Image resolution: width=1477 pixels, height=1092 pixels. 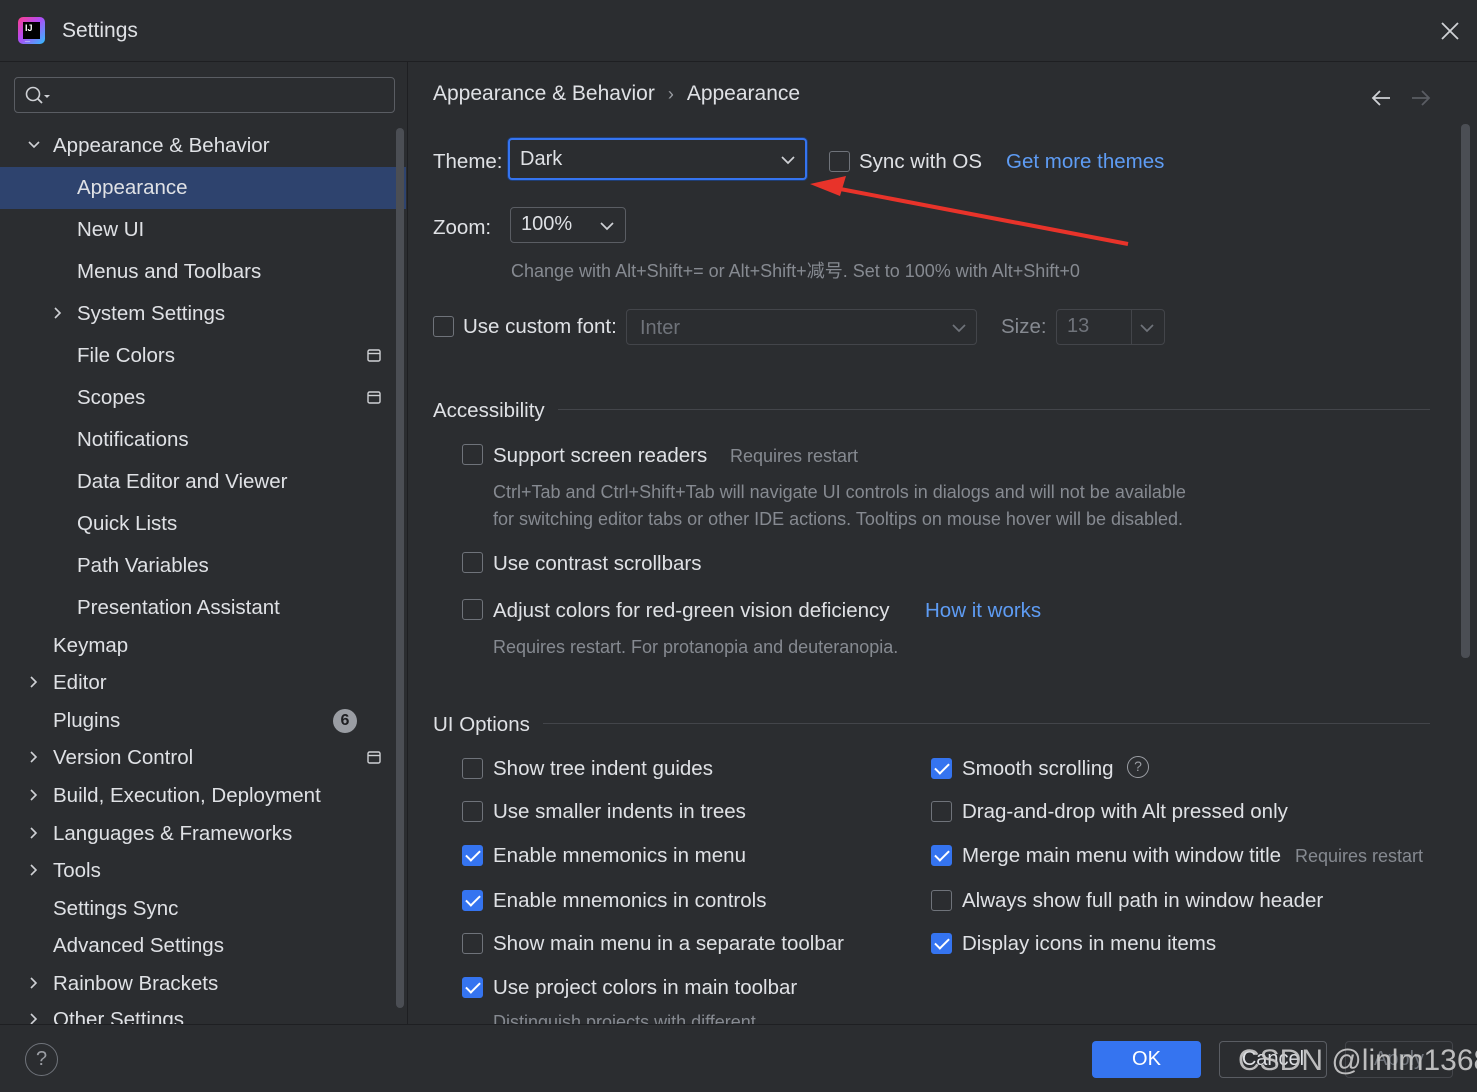 I want to click on sidebar-item: Editor, so click(x=203, y=683).